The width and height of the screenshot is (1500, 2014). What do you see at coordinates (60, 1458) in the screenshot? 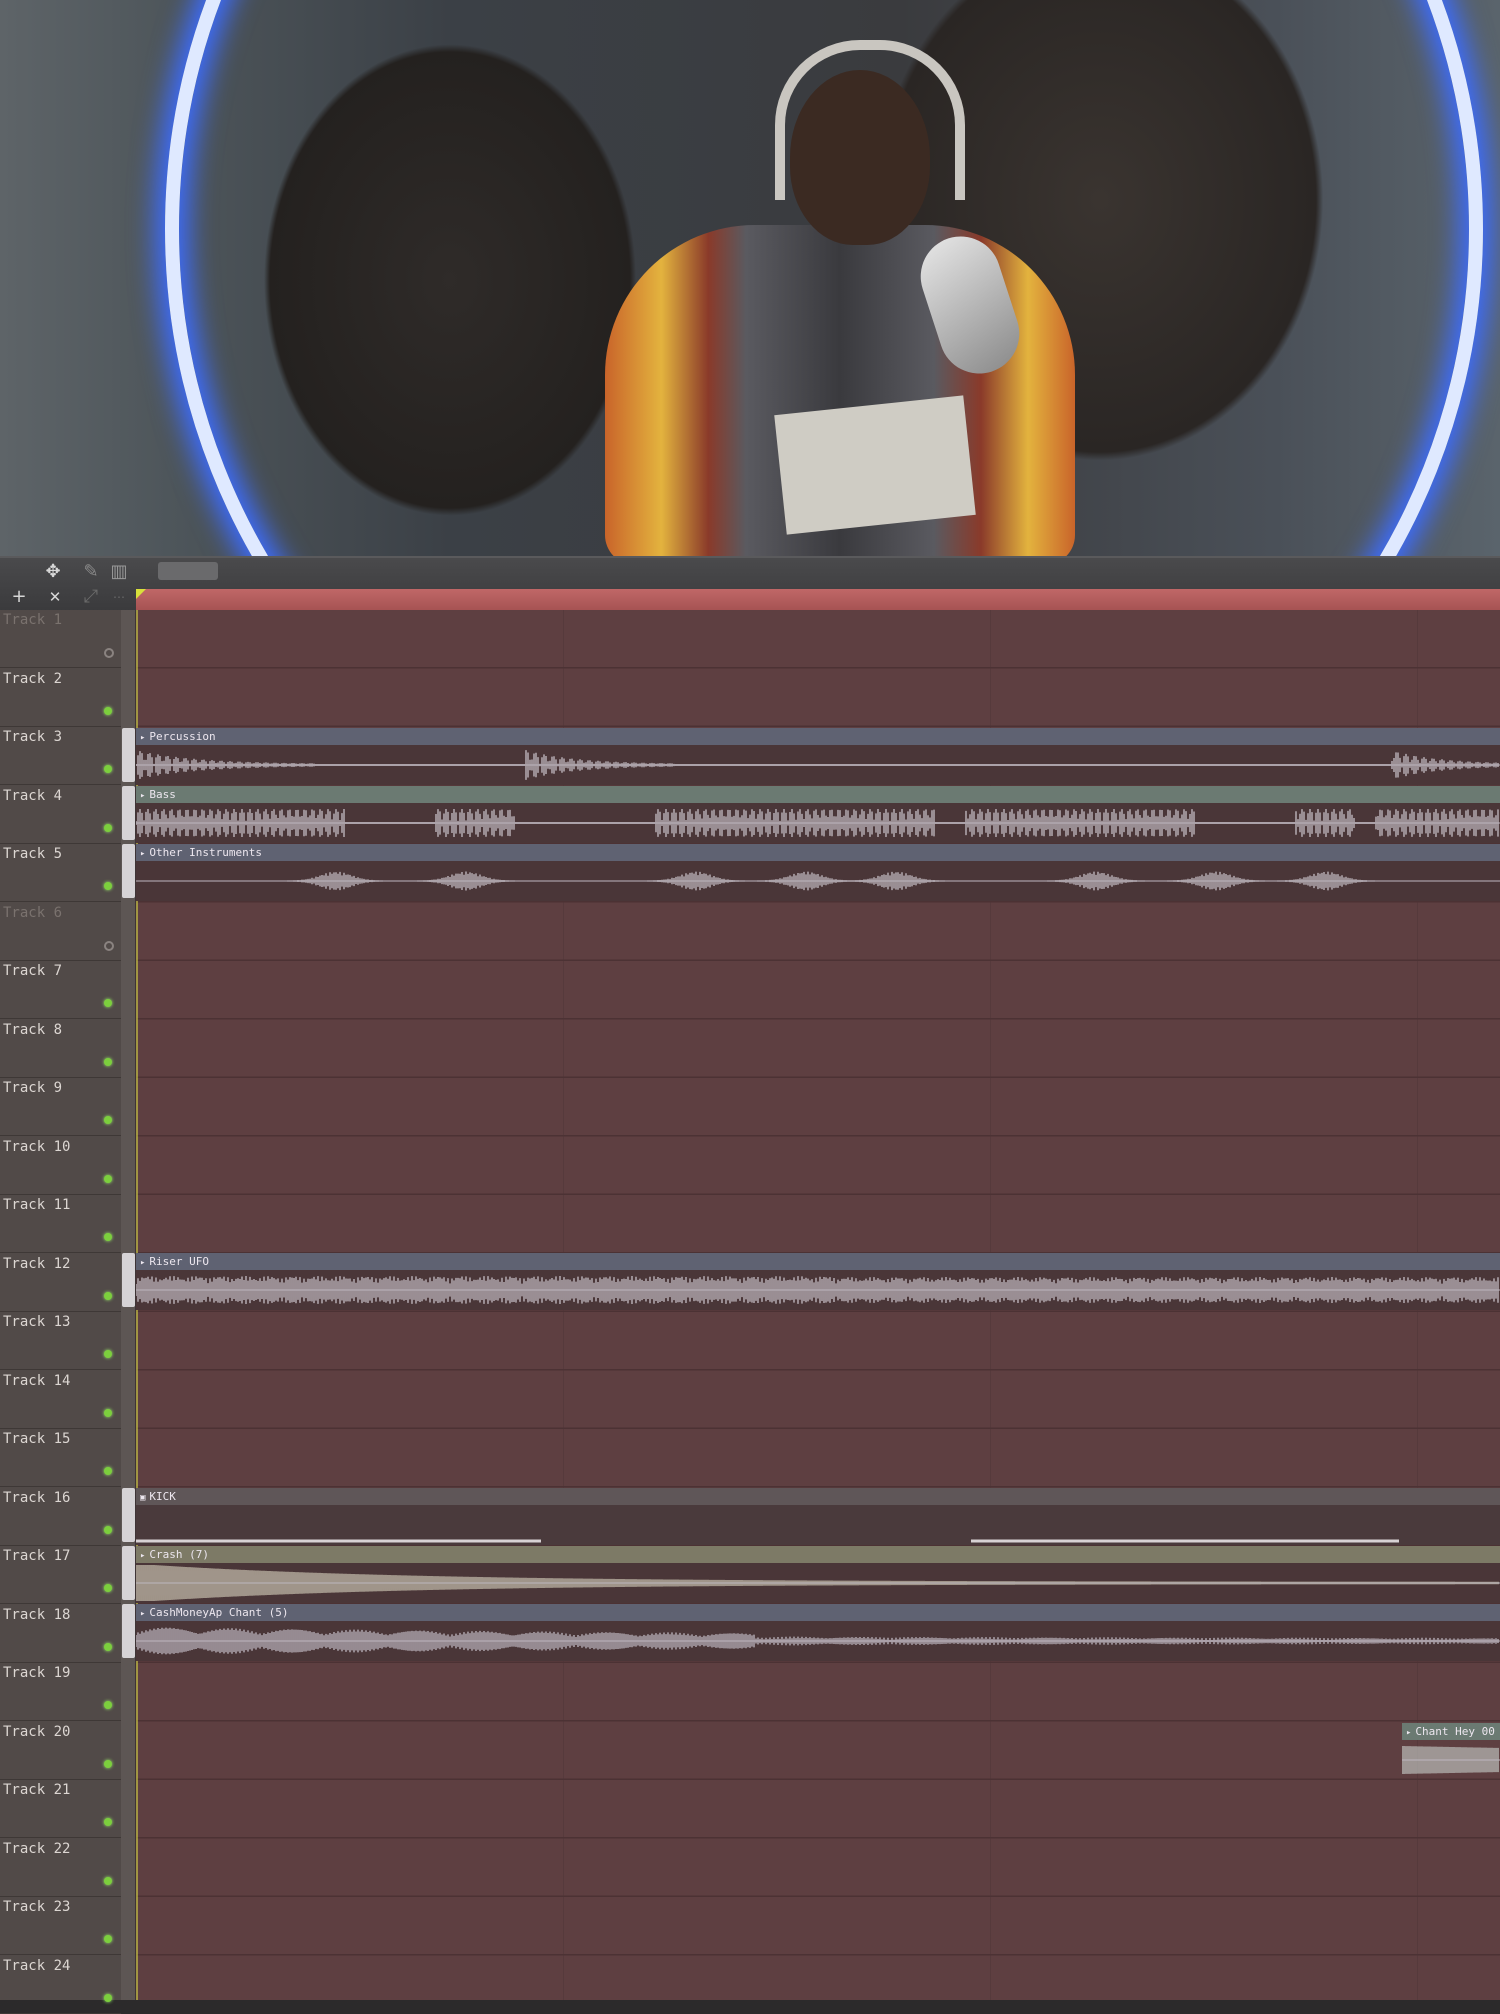
I see `track-header: Track 15` at bounding box center [60, 1458].